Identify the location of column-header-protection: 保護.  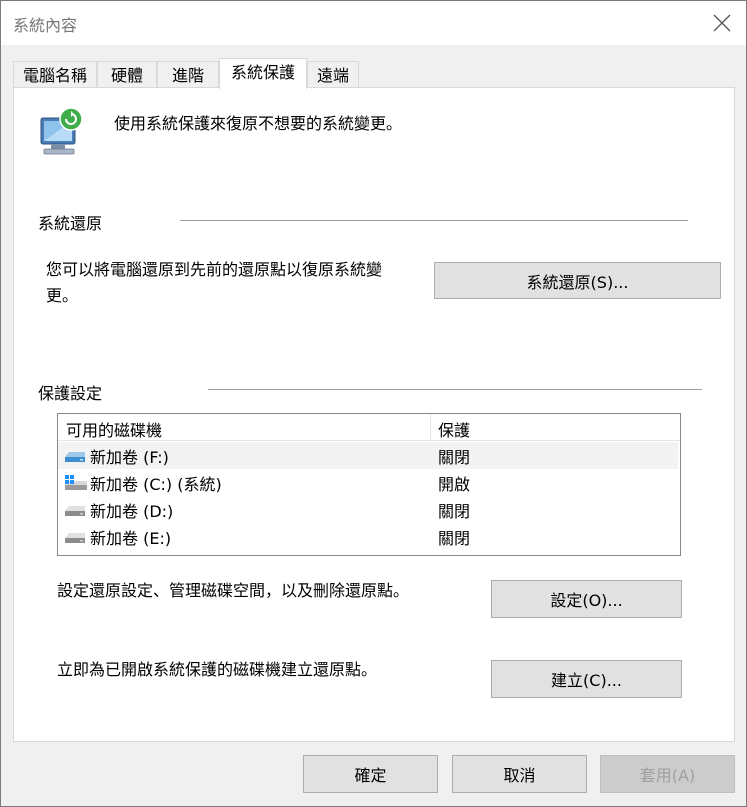
(454, 429).